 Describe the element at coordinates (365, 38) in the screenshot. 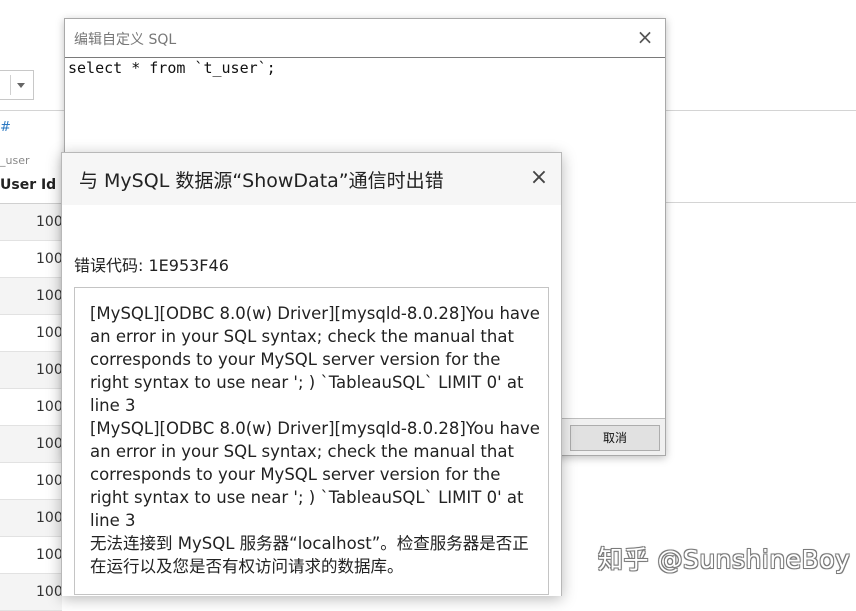

I see `sql-dialog-titlebar: 编辑自定义 SQL ×` at that location.